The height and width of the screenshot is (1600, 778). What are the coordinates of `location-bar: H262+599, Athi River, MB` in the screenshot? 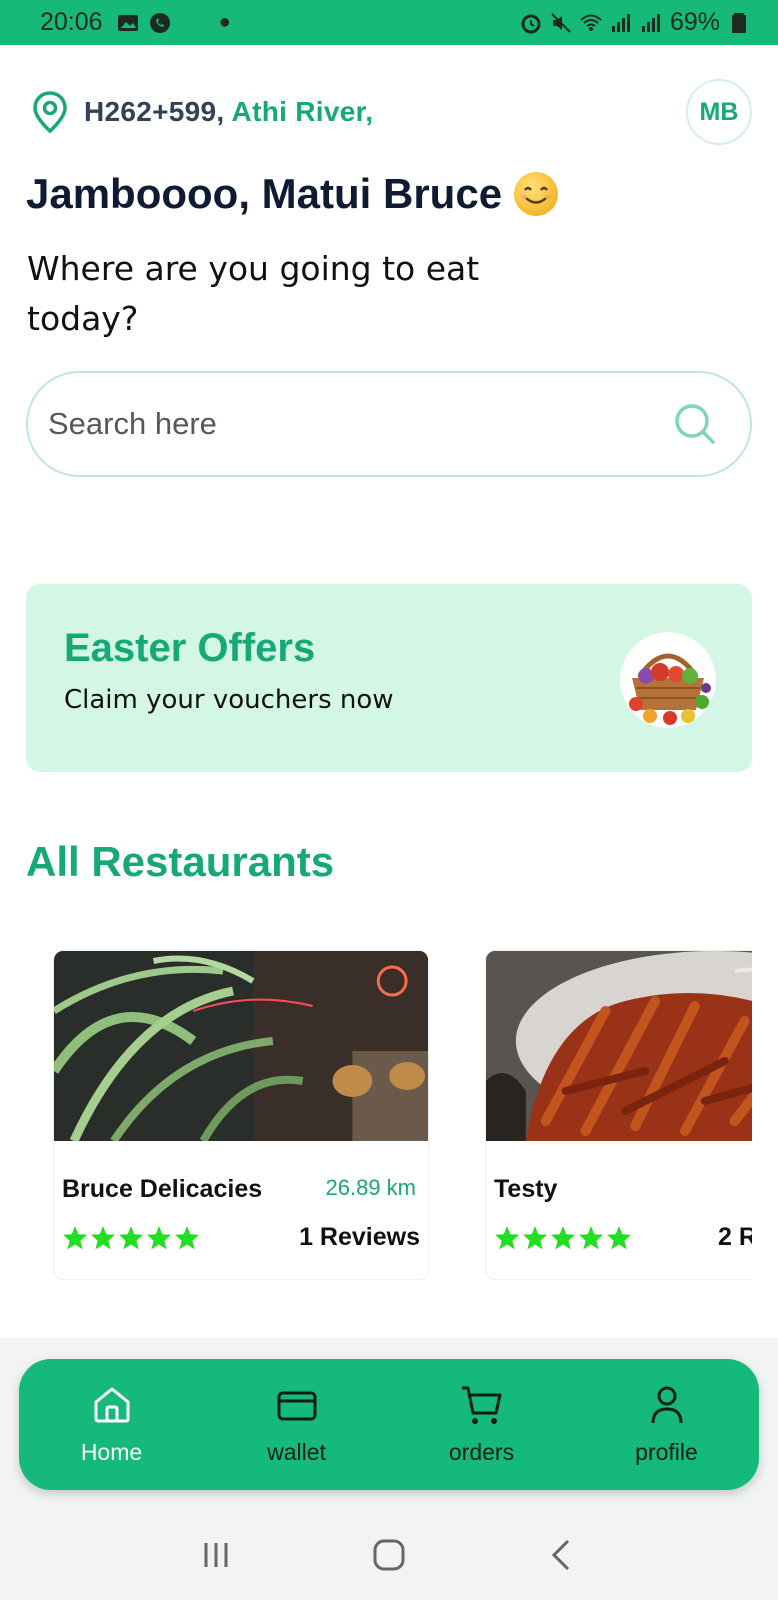 It's located at (391, 112).